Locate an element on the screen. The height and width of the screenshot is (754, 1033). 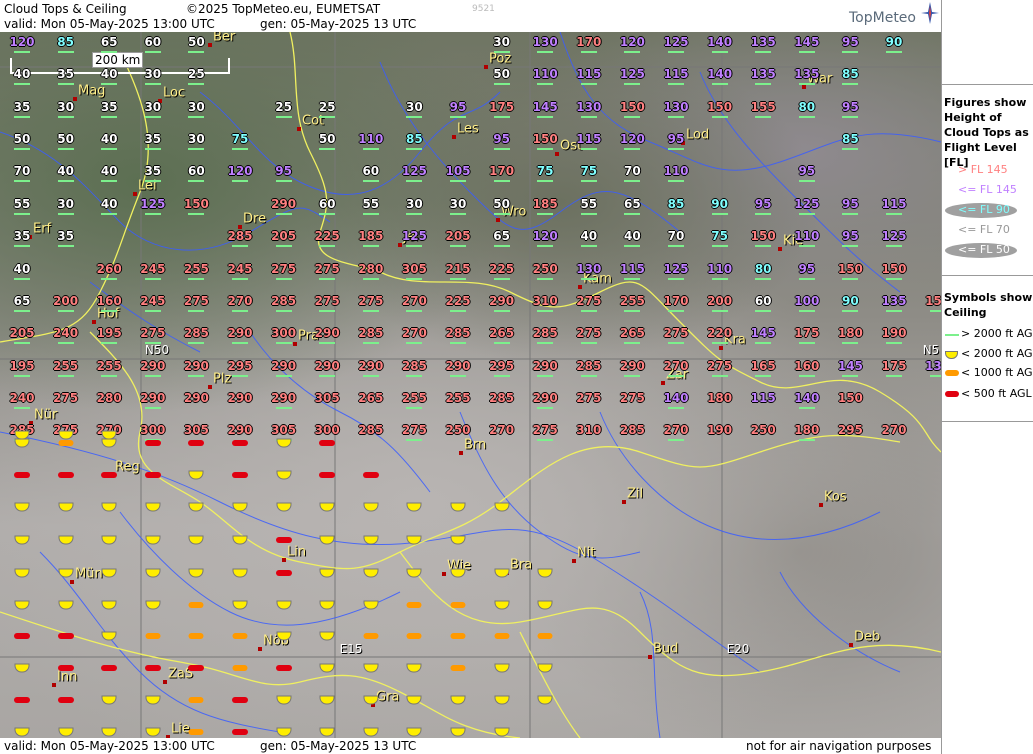
city-label: Kos is located at coordinates (835, 497).